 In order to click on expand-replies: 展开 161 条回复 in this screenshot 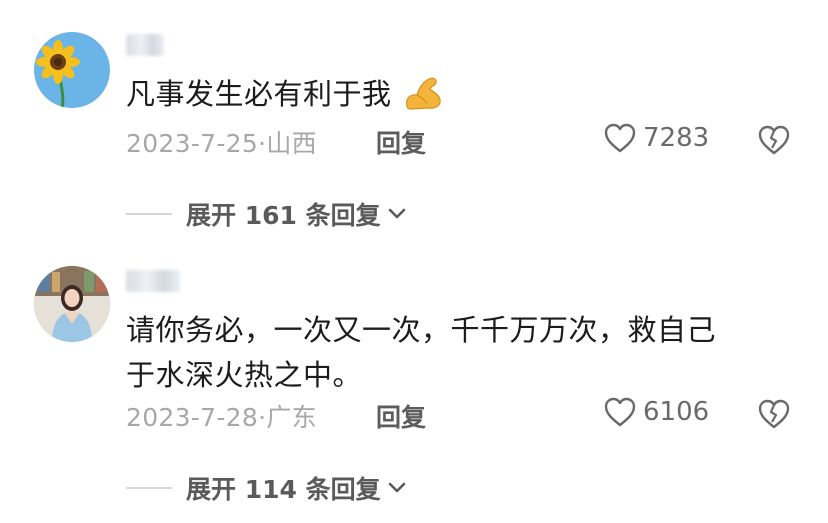, I will do `click(266, 214)`.